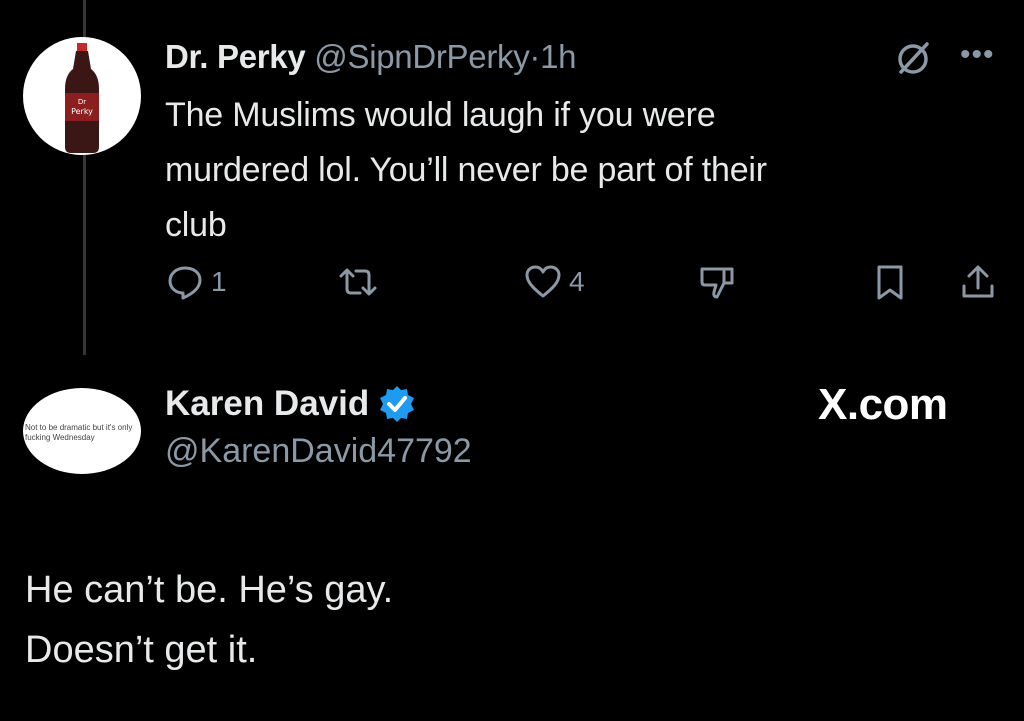 The width and height of the screenshot is (1024, 721). I want to click on tweet-text-line: club, so click(196, 225).